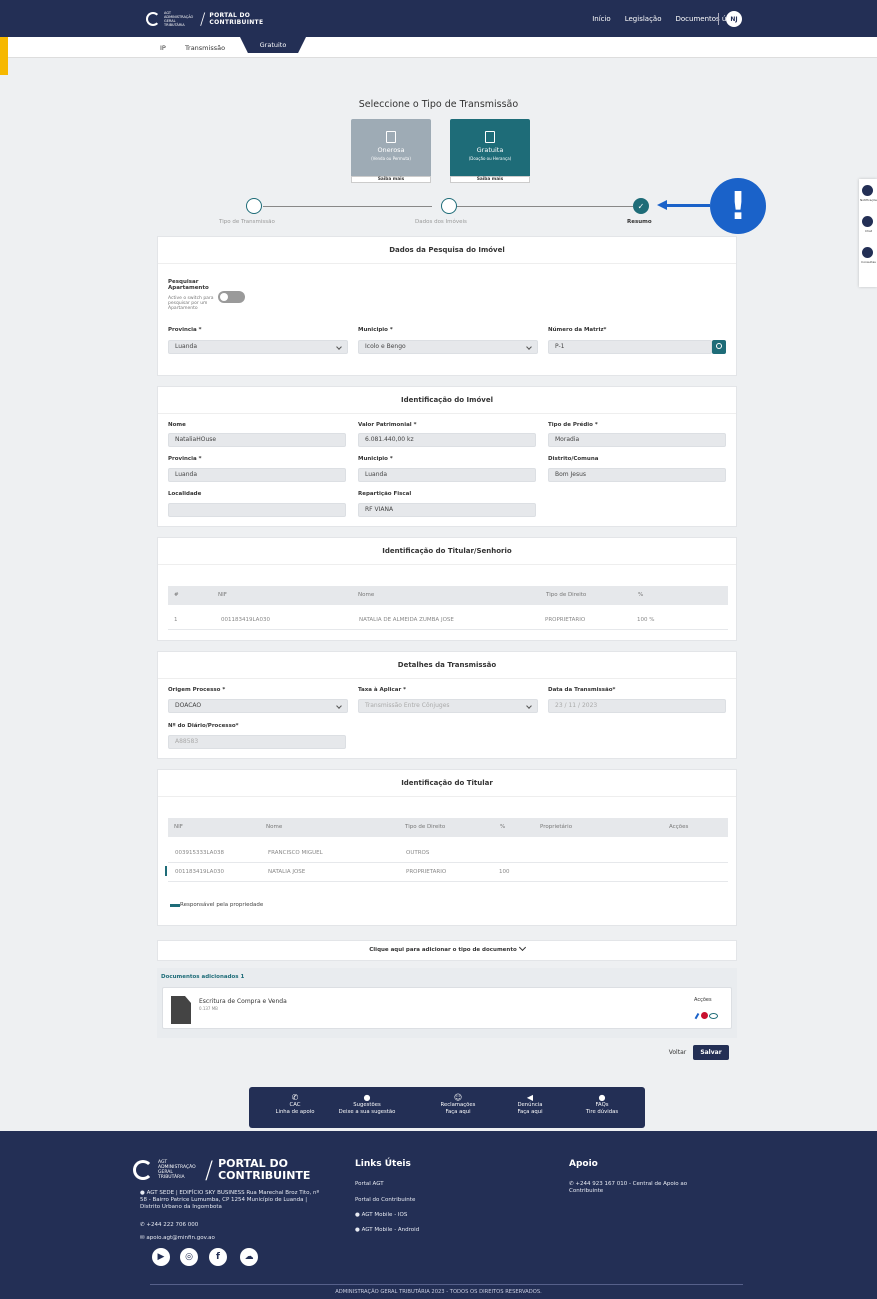  Describe the element at coordinates (203, 977) in the screenshot. I see `documents-count: Documentos adicionados 1` at that location.